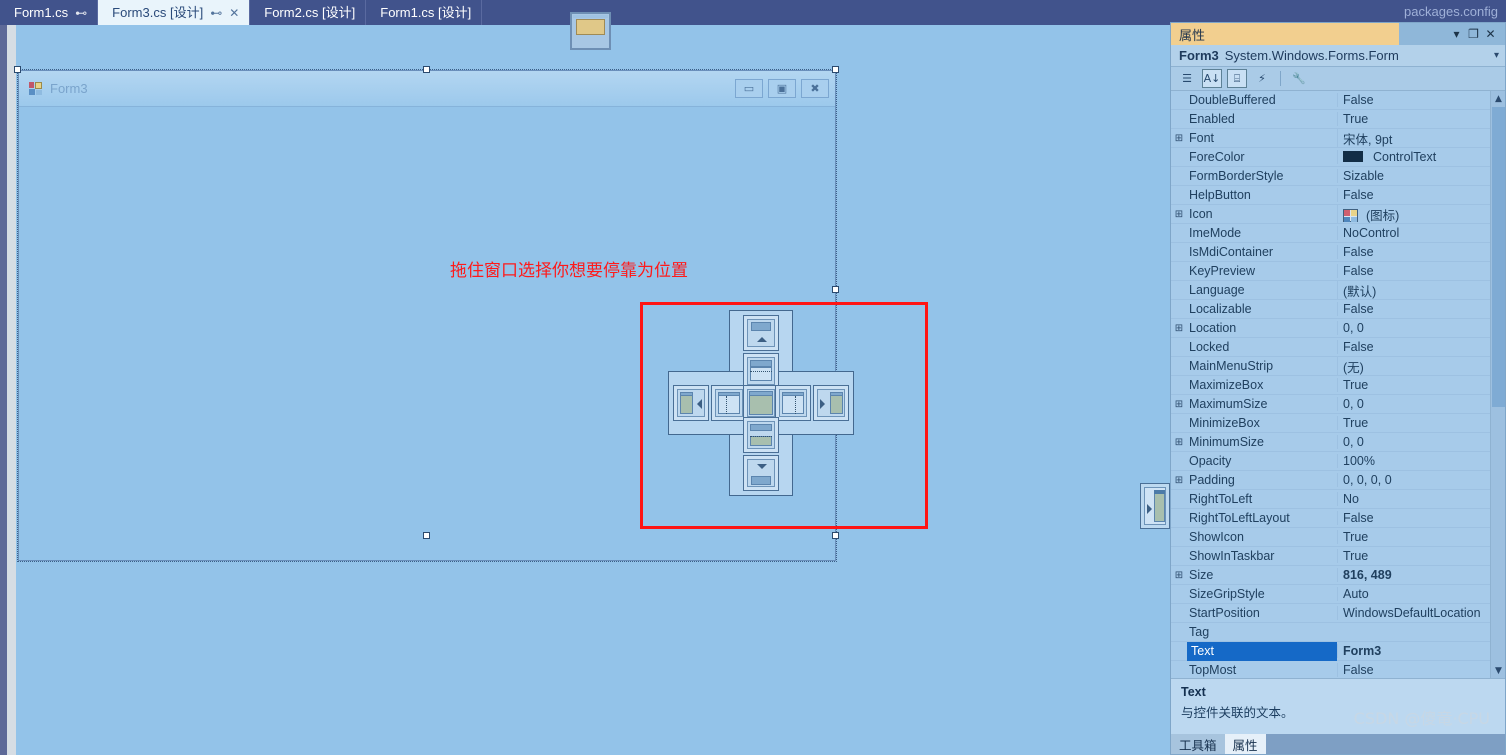 The image size is (1506, 755). What do you see at coordinates (1338, 632) in the screenshot?
I see `property-row: Tag` at bounding box center [1338, 632].